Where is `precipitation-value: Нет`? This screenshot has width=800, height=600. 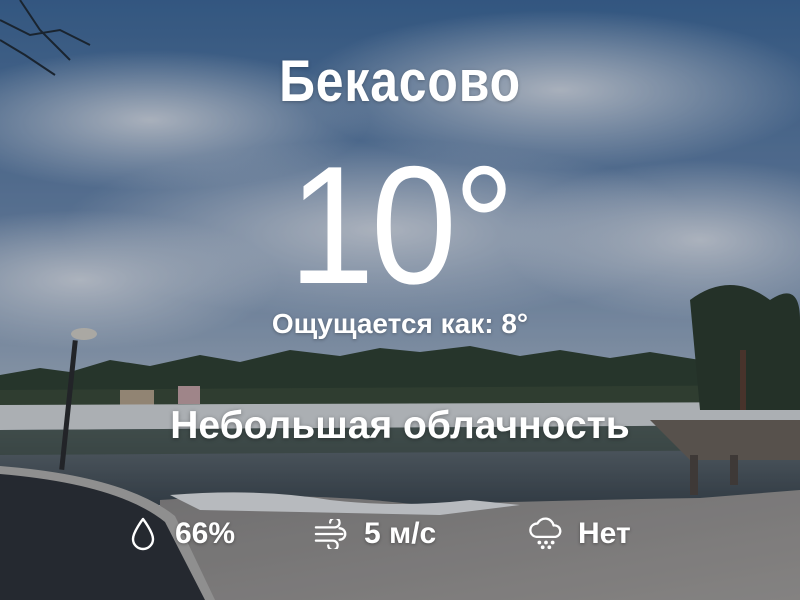
precipitation-value: Нет is located at coordinates (604, 533).